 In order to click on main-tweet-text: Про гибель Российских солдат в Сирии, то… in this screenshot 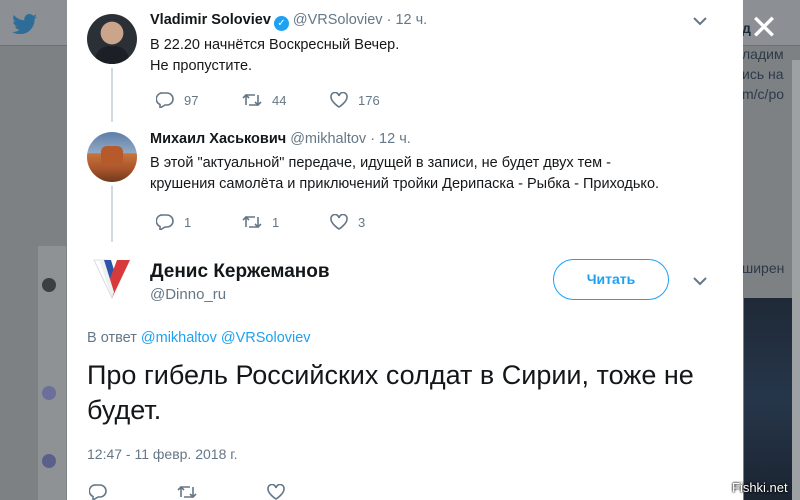, I will do `click(390, 392)`.